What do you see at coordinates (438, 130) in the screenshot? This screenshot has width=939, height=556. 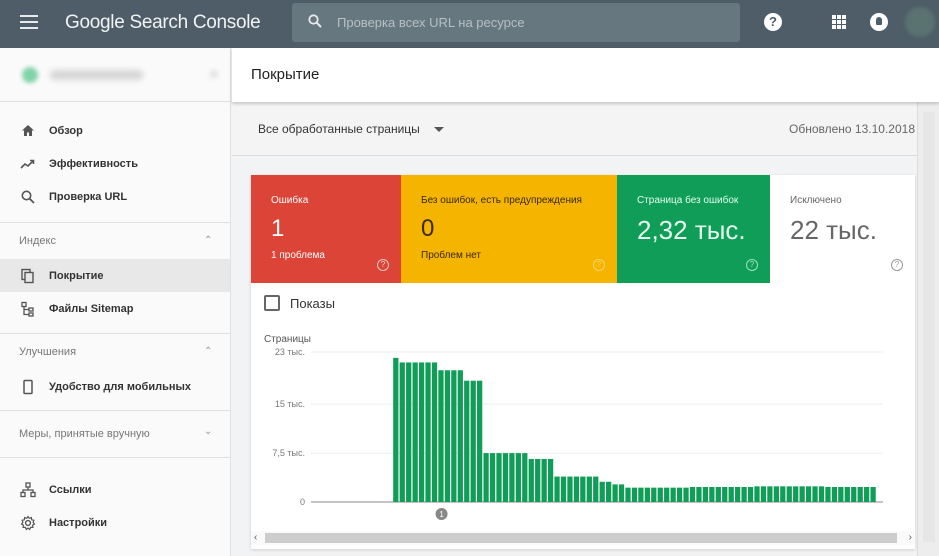 I see `dropdown-arrow-icon` at bounding box center [438, 130].